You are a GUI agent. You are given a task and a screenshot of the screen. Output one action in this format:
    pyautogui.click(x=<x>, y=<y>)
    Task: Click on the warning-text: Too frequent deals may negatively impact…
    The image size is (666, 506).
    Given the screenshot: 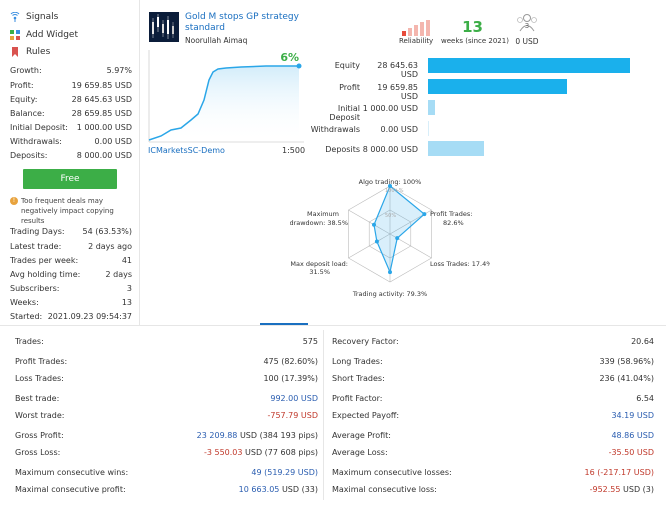 What is the action you would take?
    pyautogui.click(x=67, y=211)
    